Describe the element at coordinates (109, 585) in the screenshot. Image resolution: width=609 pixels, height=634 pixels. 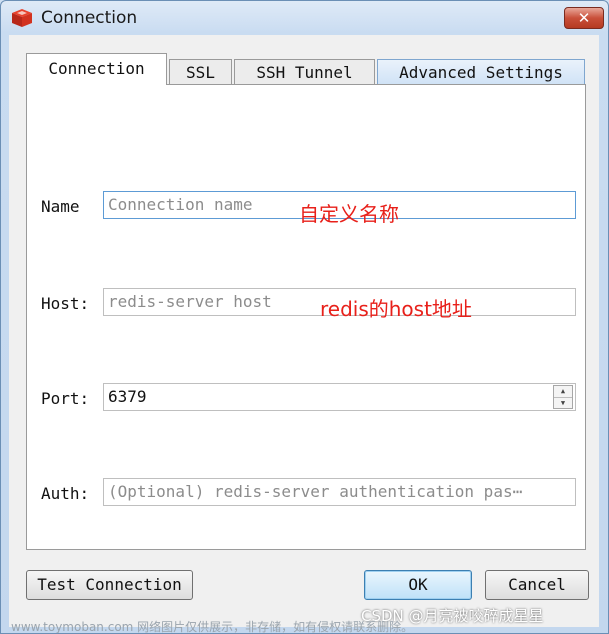
I see `test-connection-button: Test Connection` at that location.